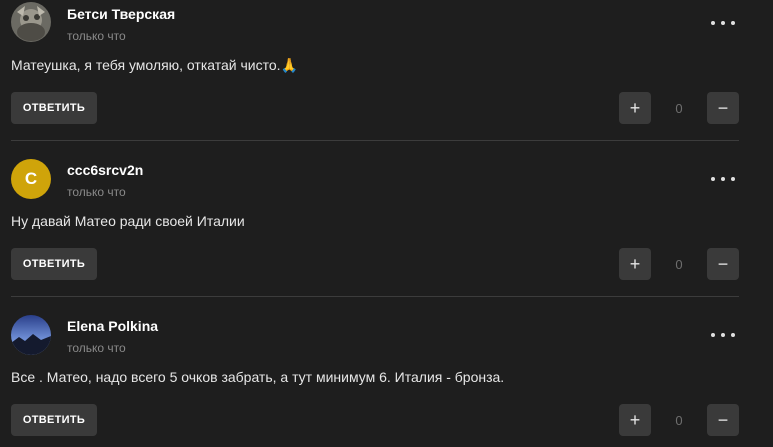 The height and width of the screenshot is (447, 773). What do you see at coordinates (121, 14) in the screenshot?
I see `comment-author: Бетси Тверская` at bounding box center [121, 14].